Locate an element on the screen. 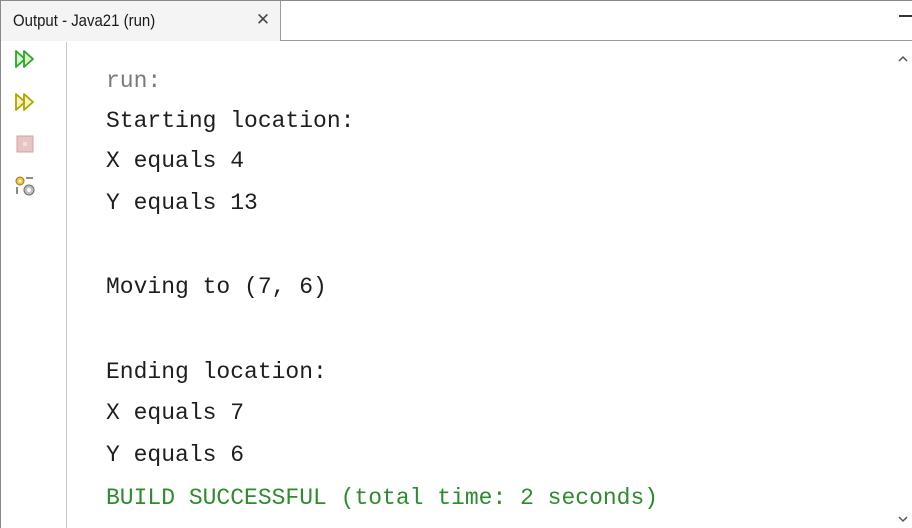 Image resolution: width=912 pixels, height=528 pixels. scroll-down-icon is located at coordinates (903, 519).